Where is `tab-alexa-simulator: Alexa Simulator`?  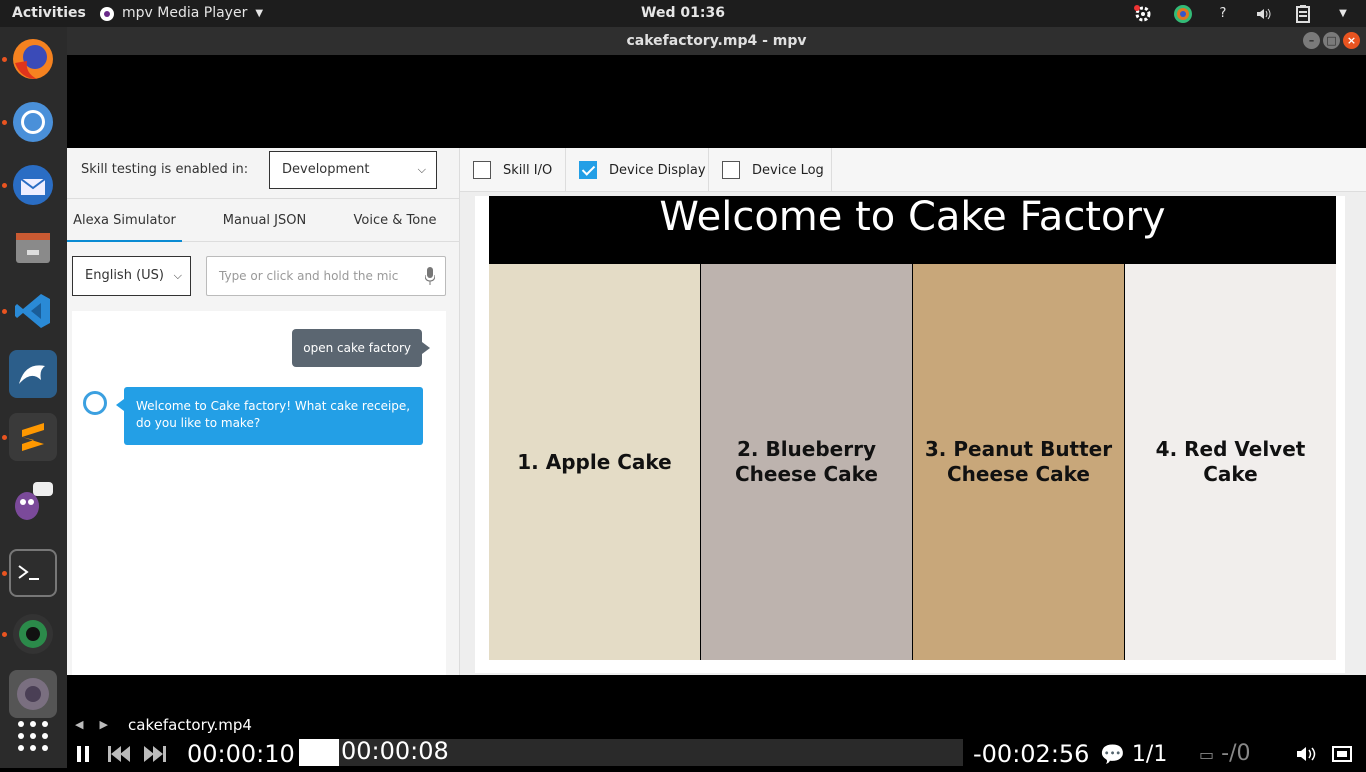 tab-alexa-simulator: Alexa Simulator is located at coordinates (124, 220).